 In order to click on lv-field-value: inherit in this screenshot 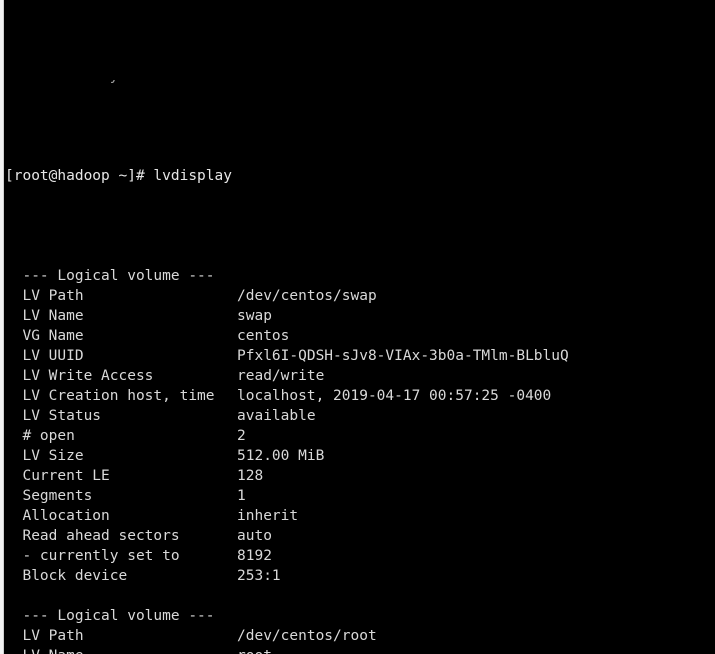, I will do `click(268, 516)`.